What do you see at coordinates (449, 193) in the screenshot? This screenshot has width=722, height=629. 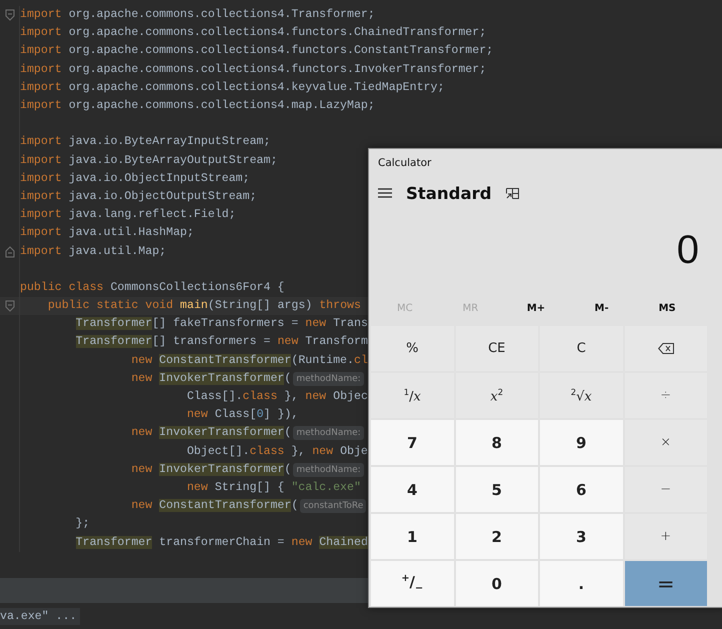 I see `mode-title: Standard` at bounding box center [449, 193].